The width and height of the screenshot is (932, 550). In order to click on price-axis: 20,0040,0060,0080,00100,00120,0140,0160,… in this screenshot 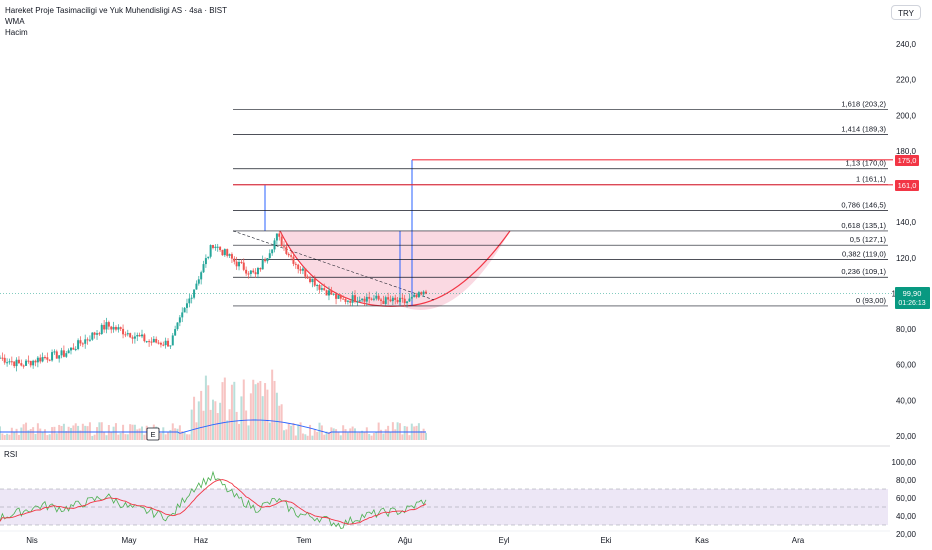, I will do `click(904, 240)`.